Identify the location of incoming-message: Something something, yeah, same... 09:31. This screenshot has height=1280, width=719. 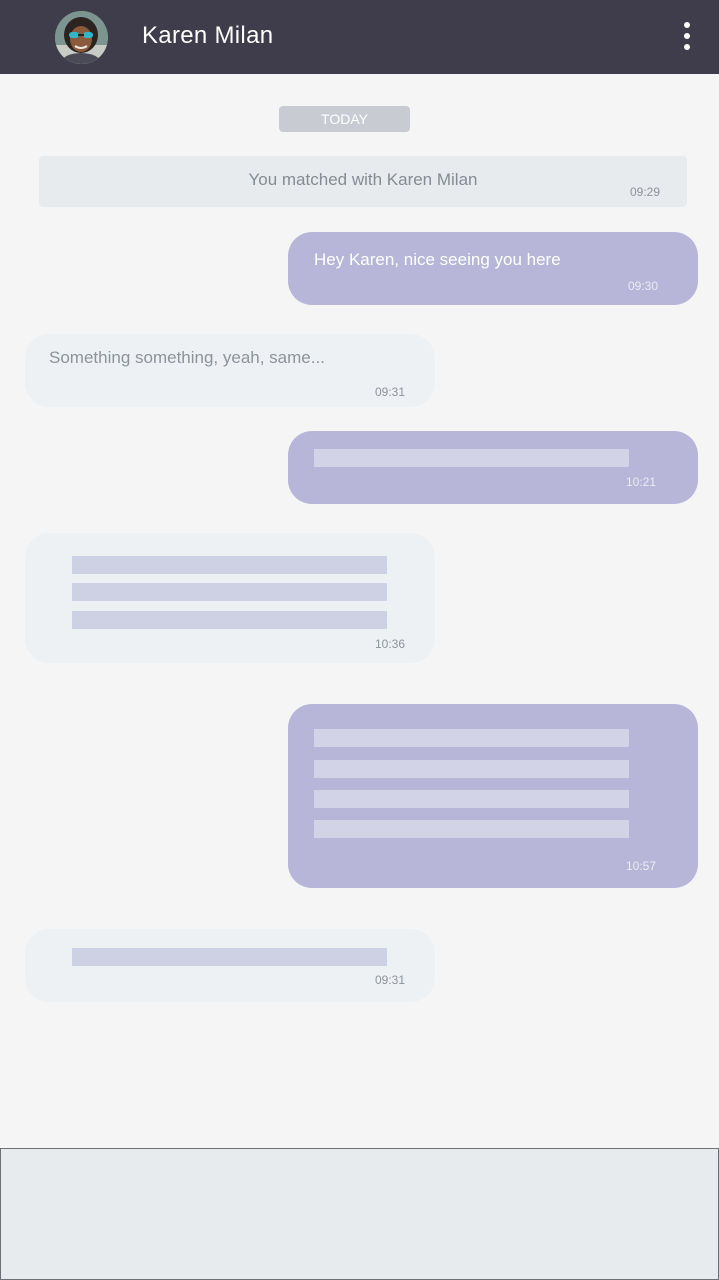
(230, 370).